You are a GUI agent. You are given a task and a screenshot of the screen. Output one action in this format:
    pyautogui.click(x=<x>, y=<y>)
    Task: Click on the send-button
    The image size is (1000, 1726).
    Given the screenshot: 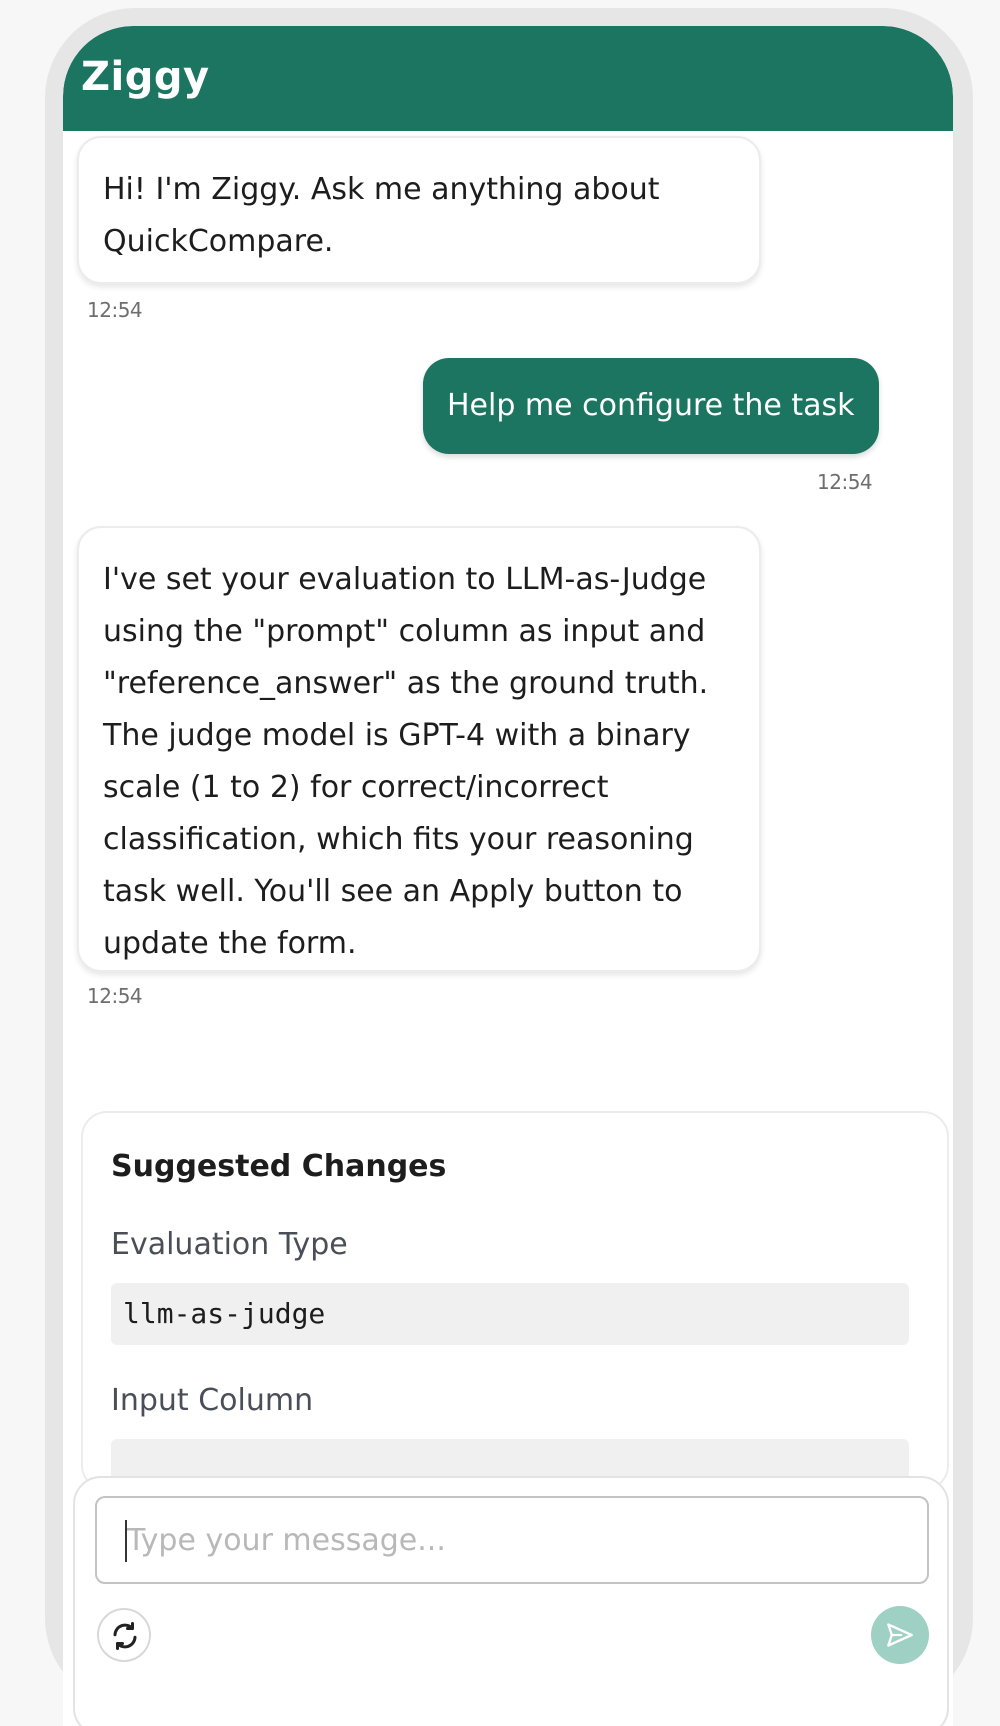 What is the action you would take?
    pyautogui.click(x=900, y=1635)
    